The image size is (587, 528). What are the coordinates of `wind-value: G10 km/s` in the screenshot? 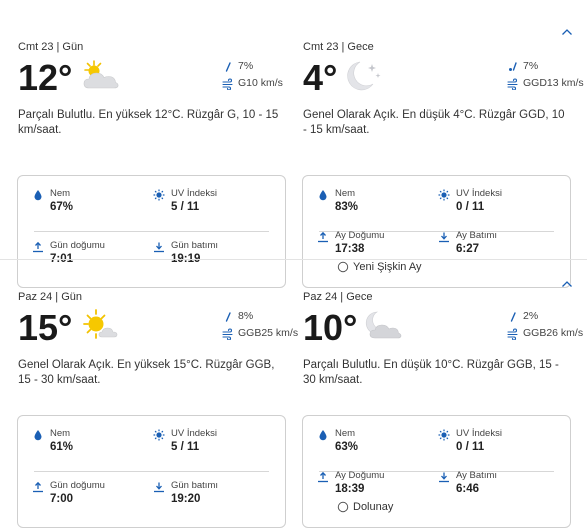 It's located at (260, 83).